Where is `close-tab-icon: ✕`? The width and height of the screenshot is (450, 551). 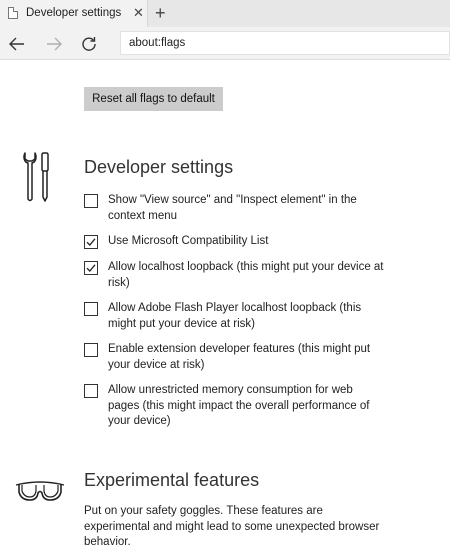 close-tab-icon: ✕ is located at coordinates (138, 13).